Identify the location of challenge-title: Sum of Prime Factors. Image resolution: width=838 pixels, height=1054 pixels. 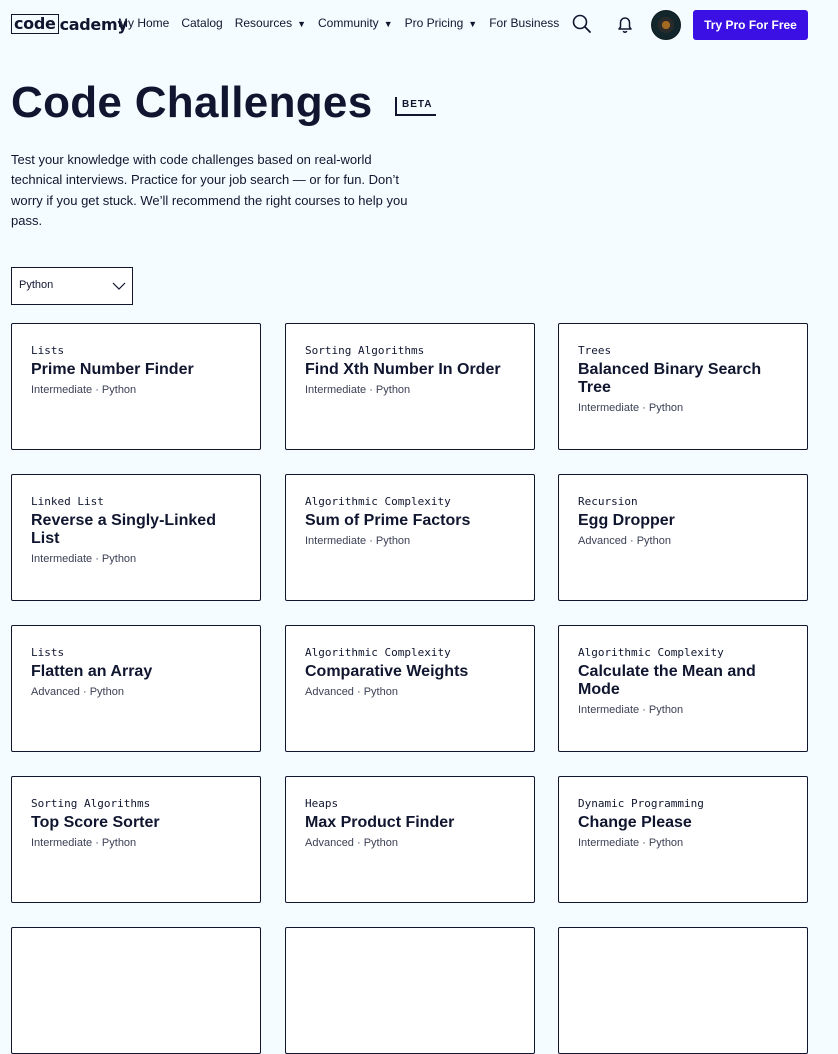
(388, 520).